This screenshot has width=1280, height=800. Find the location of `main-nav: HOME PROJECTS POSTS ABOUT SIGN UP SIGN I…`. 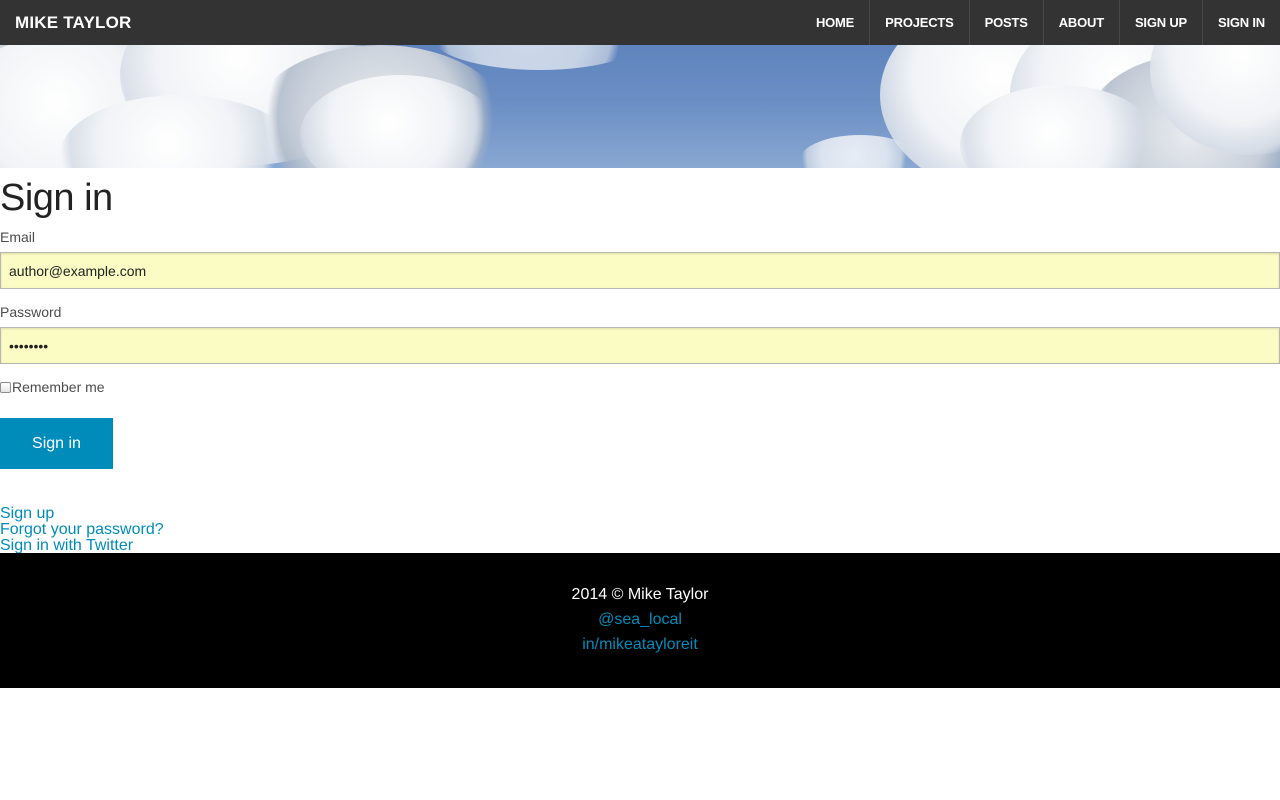

main-nav: HOME PROJECTS POSTS ABOUT SIGN UP SIGN I… is located at coordinates (1040, 22).